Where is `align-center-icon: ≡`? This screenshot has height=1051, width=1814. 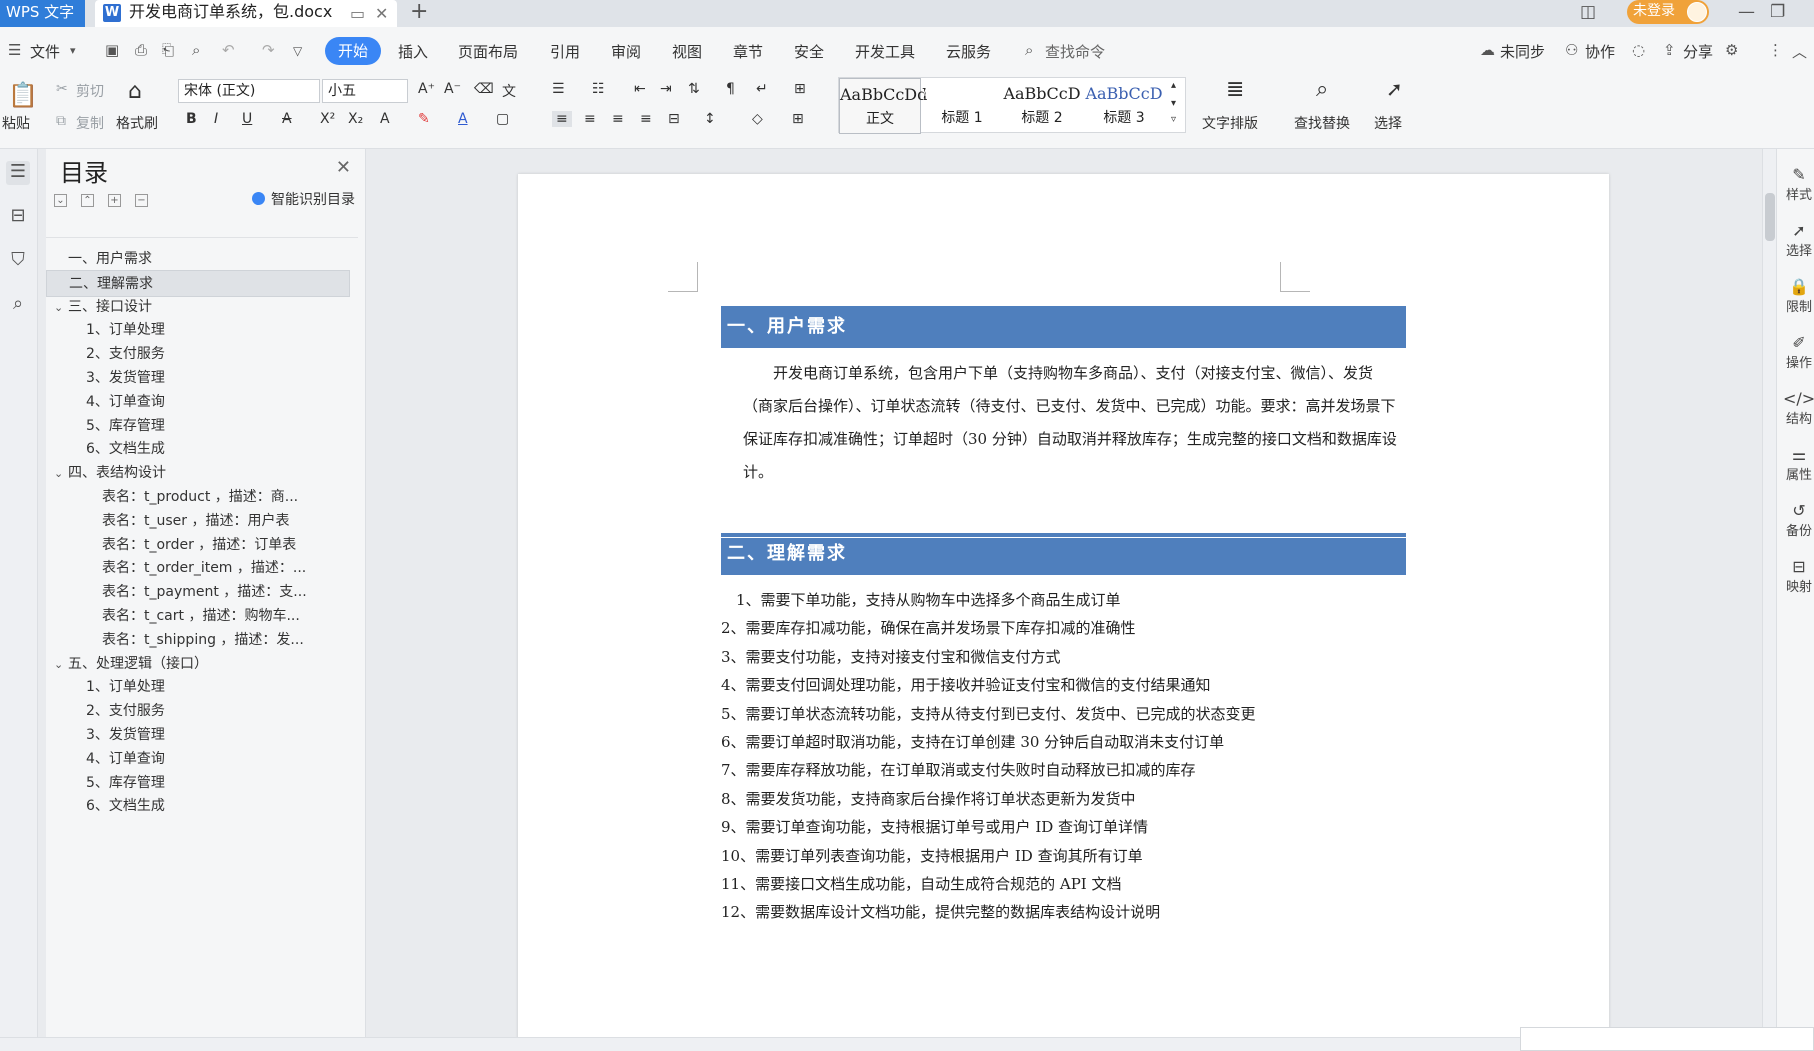 align-center-icon: ≡ is located at coordinates (590, 119).